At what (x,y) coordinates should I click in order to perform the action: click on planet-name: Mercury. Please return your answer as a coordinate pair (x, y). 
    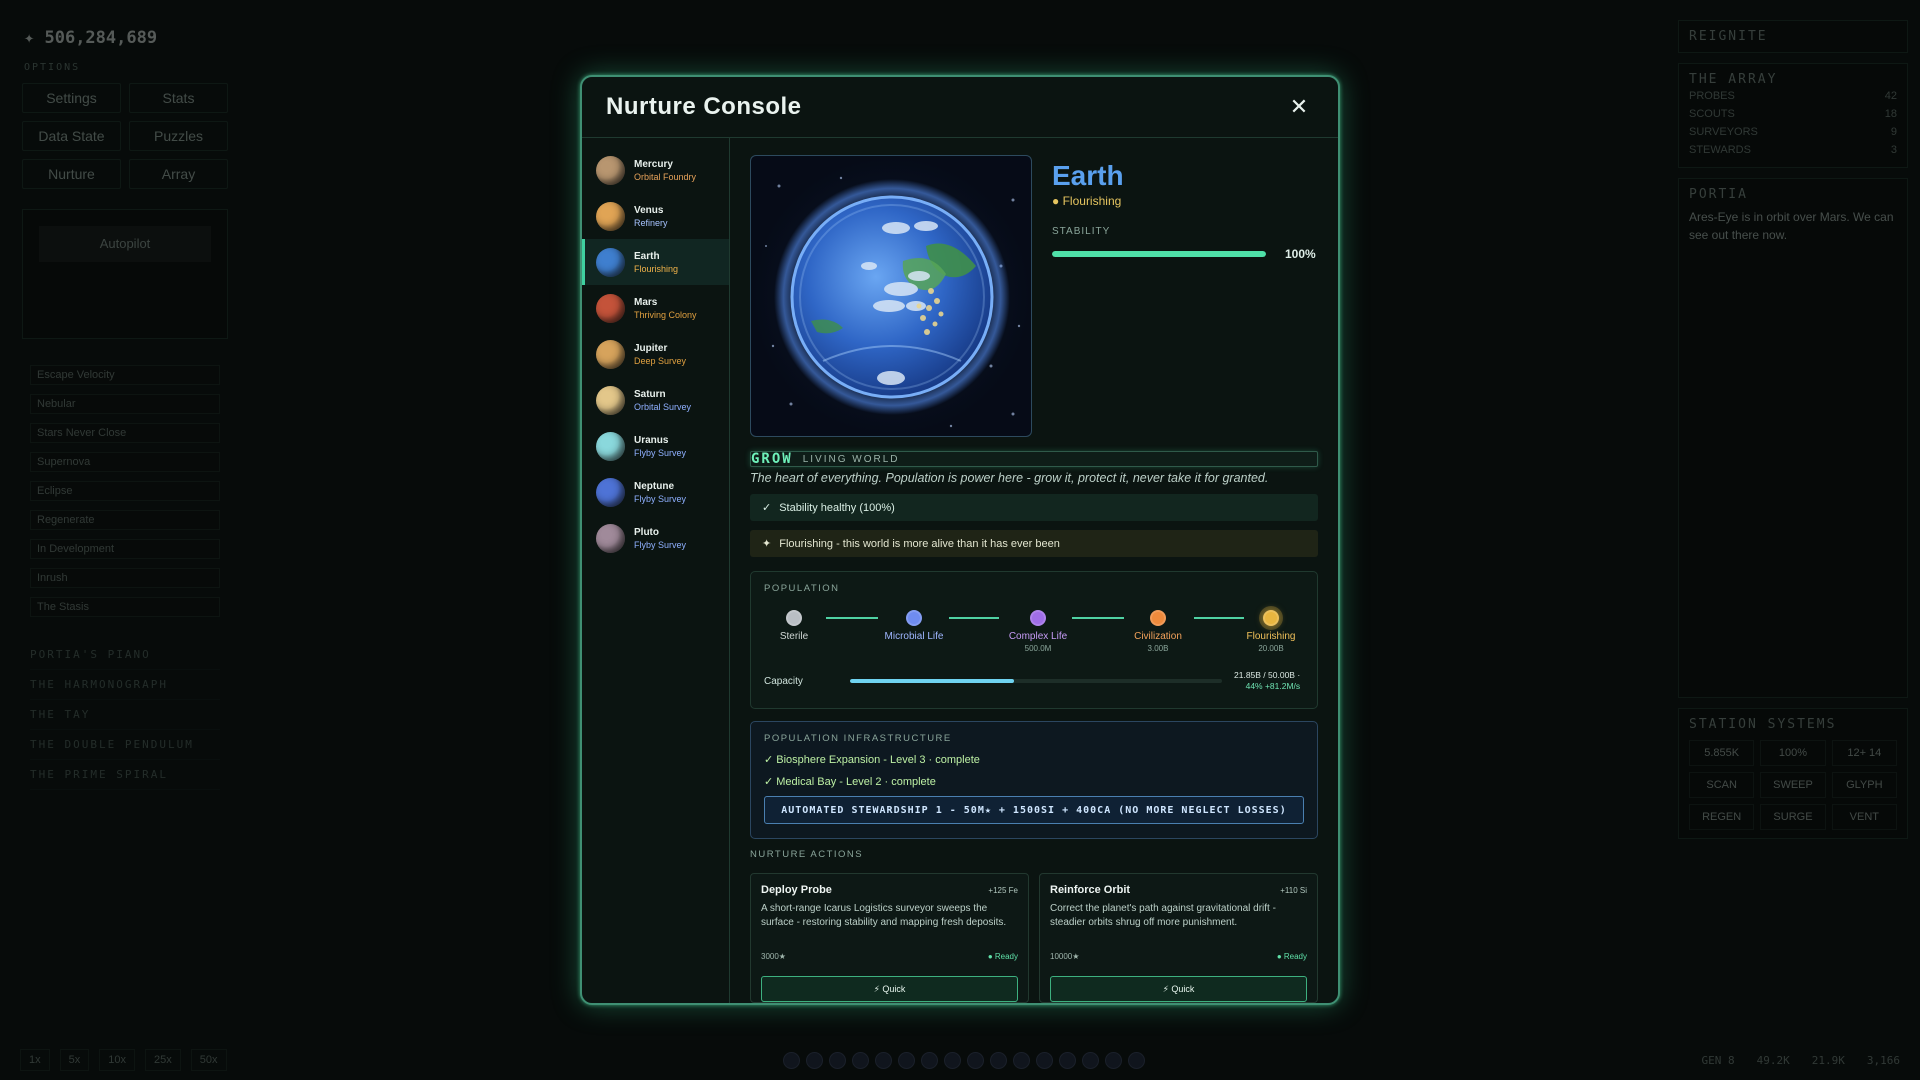
    Looking at the image, I should click on (653, 164).